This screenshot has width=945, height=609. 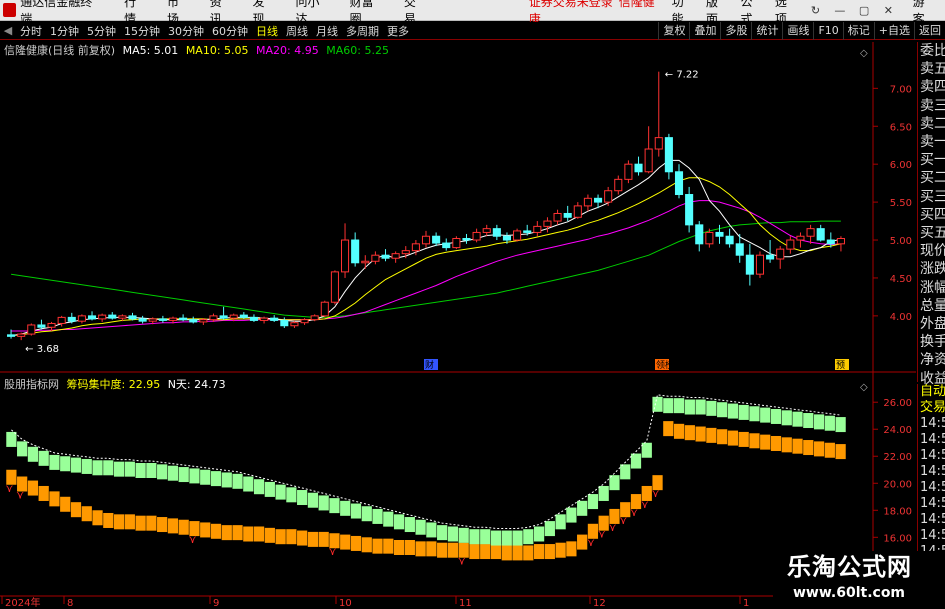 What do you see at coordinates (662, 364) in the screenshot?
I see `event-marker-lingbang-bg` at bounding box center [662, 364].